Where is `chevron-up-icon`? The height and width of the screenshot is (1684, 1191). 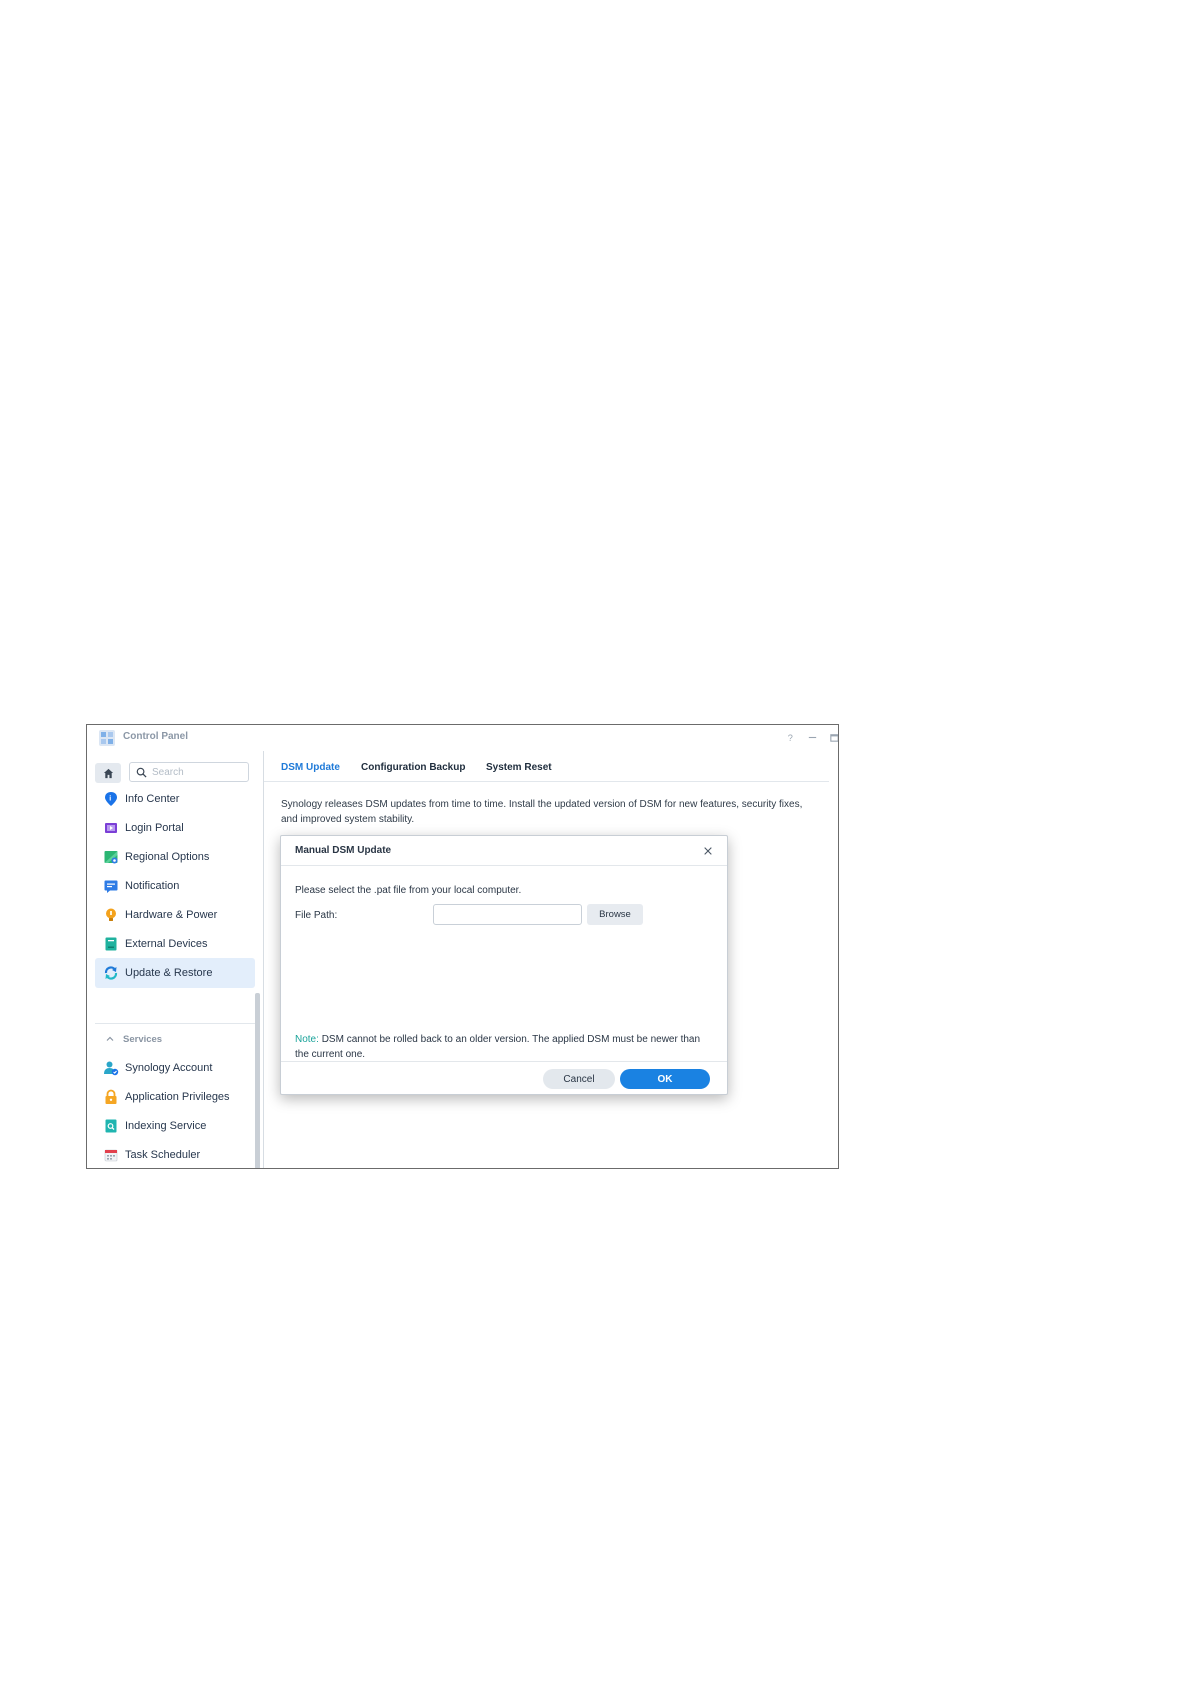 chevron-up-icon is located at coordinates (110, 1038).